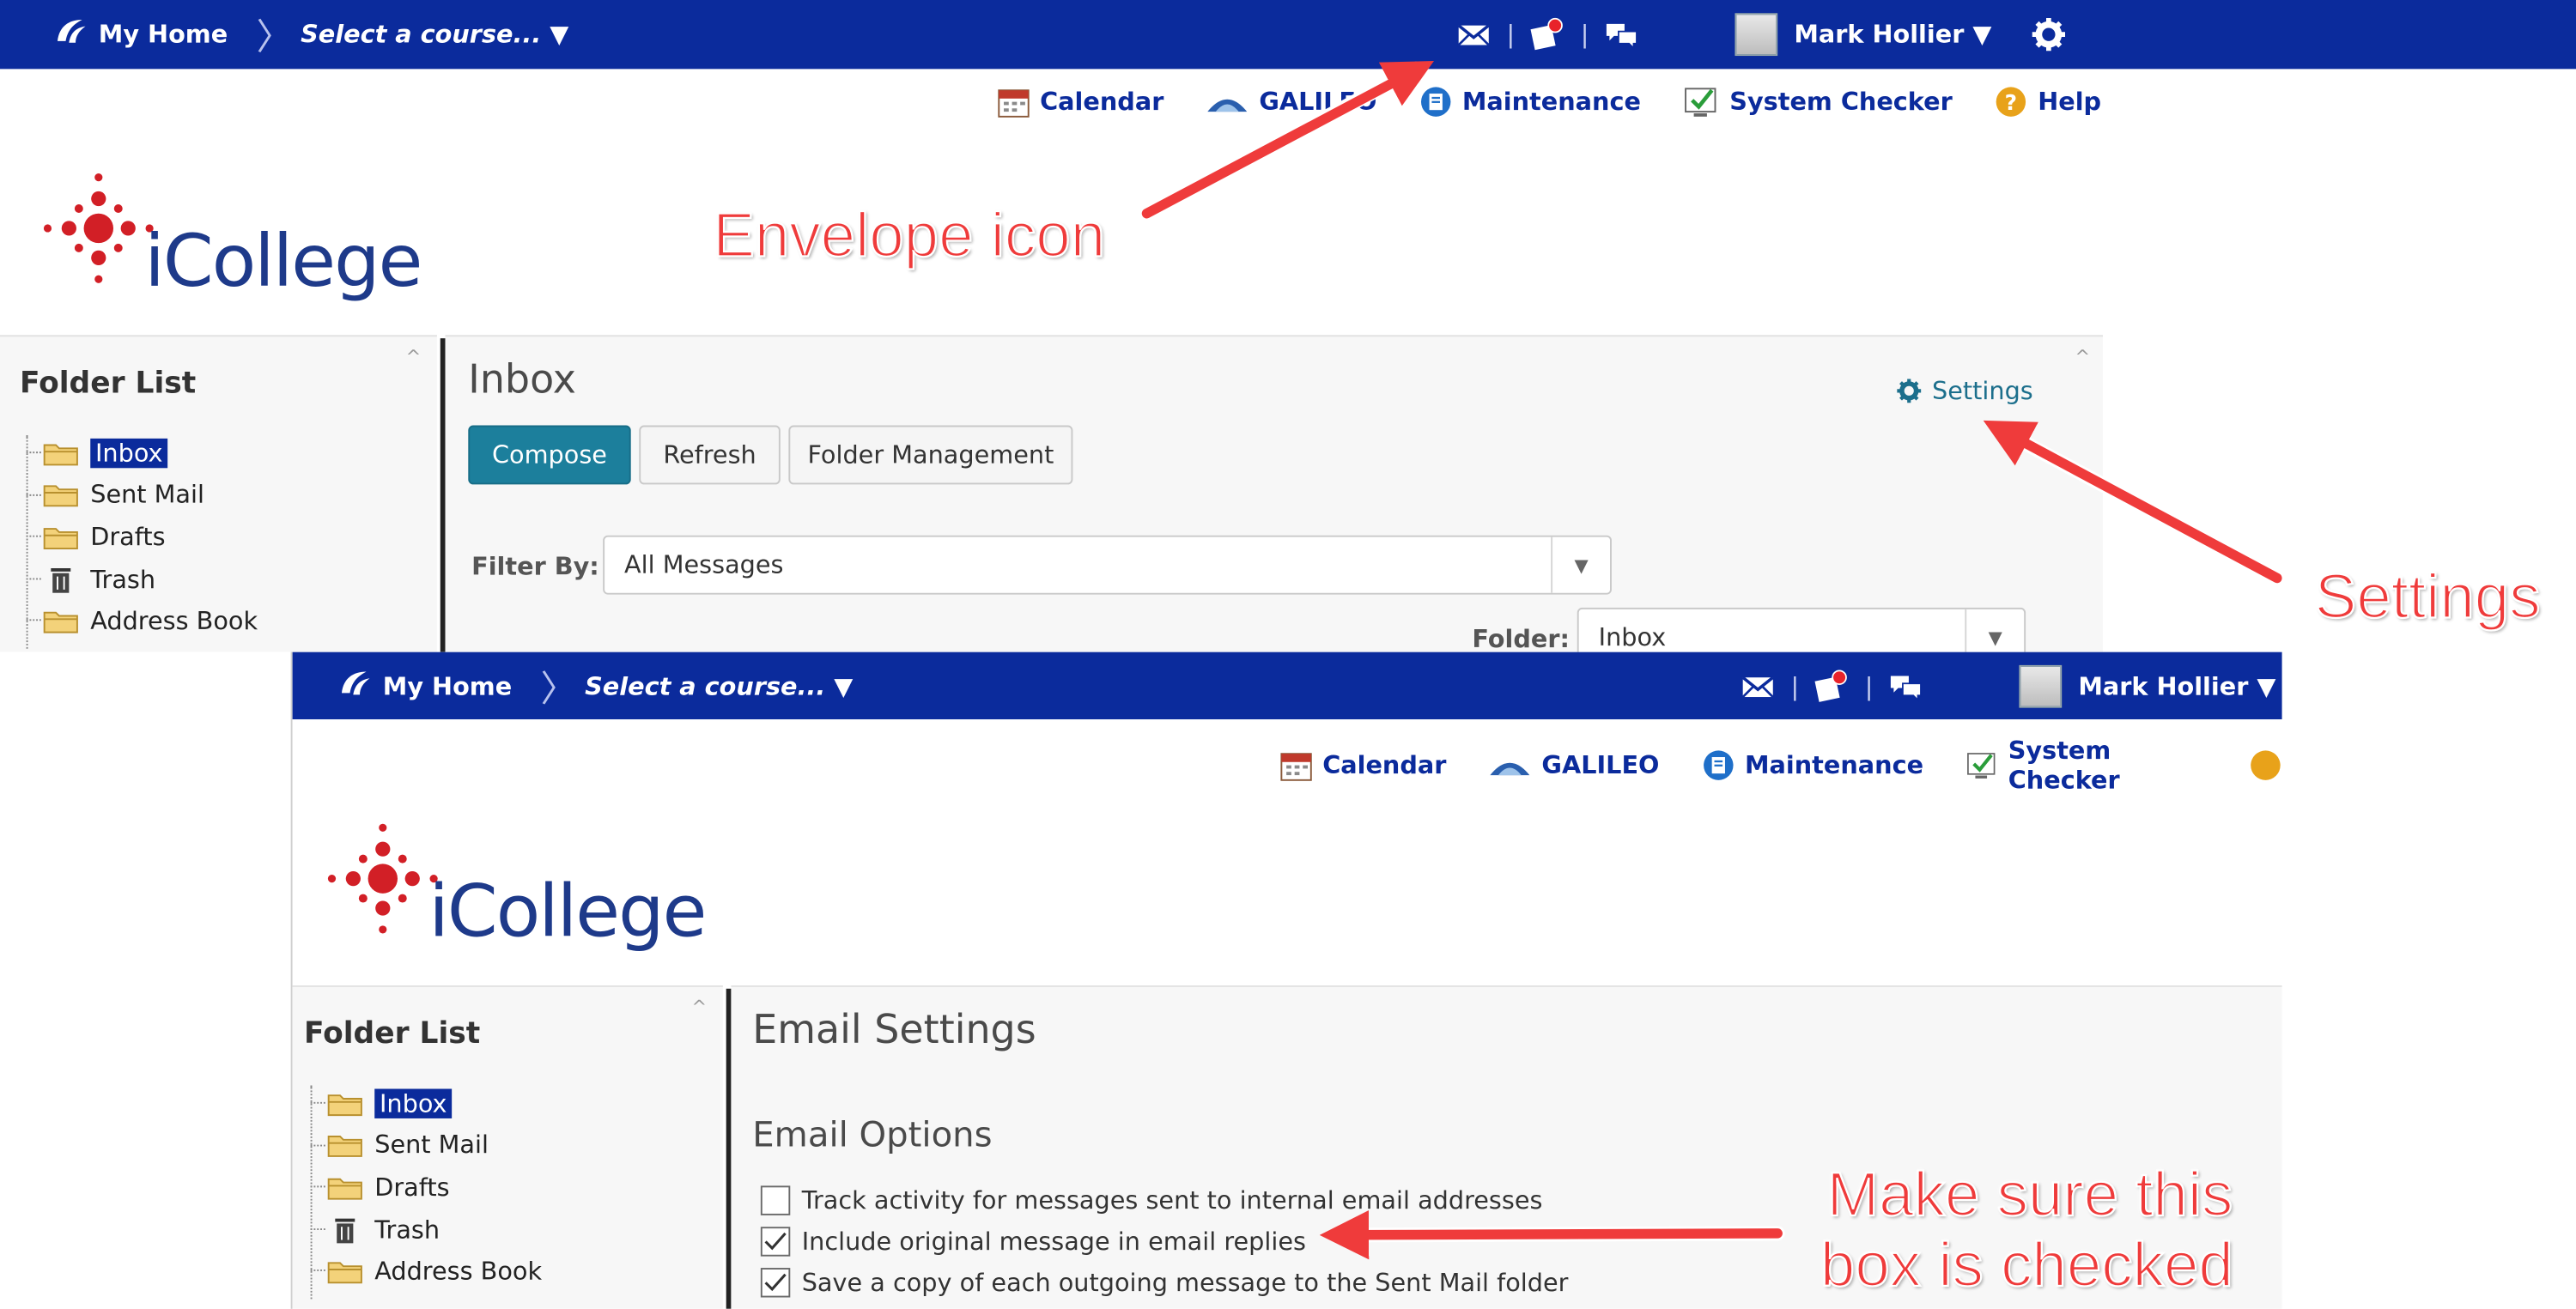 This screenshot has height=1309, width=2576. I want to click on checkbox-callout-line1: Make sure this, so click(2029, 1196).